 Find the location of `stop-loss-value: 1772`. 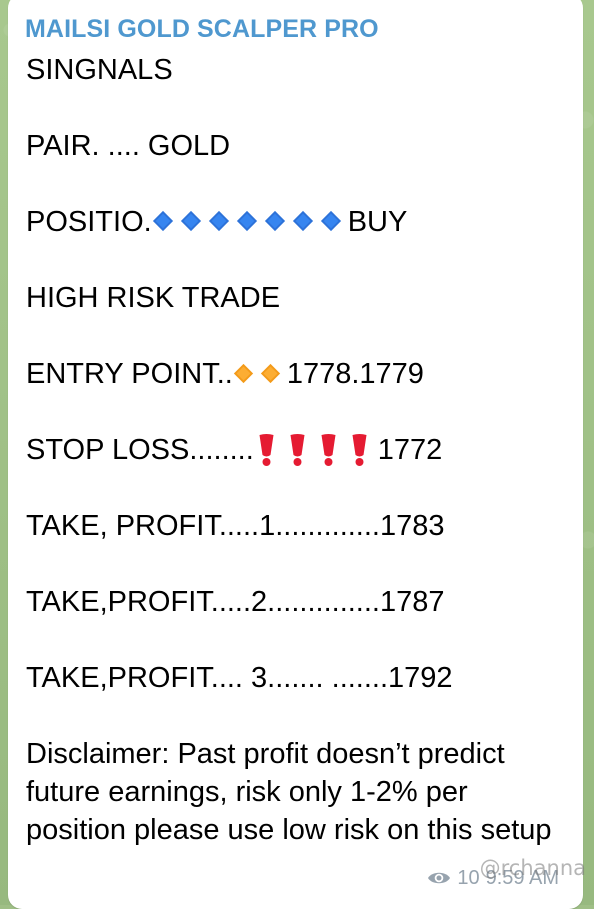

stop-loss-value: 1772 is located at coordinates (410, 450).